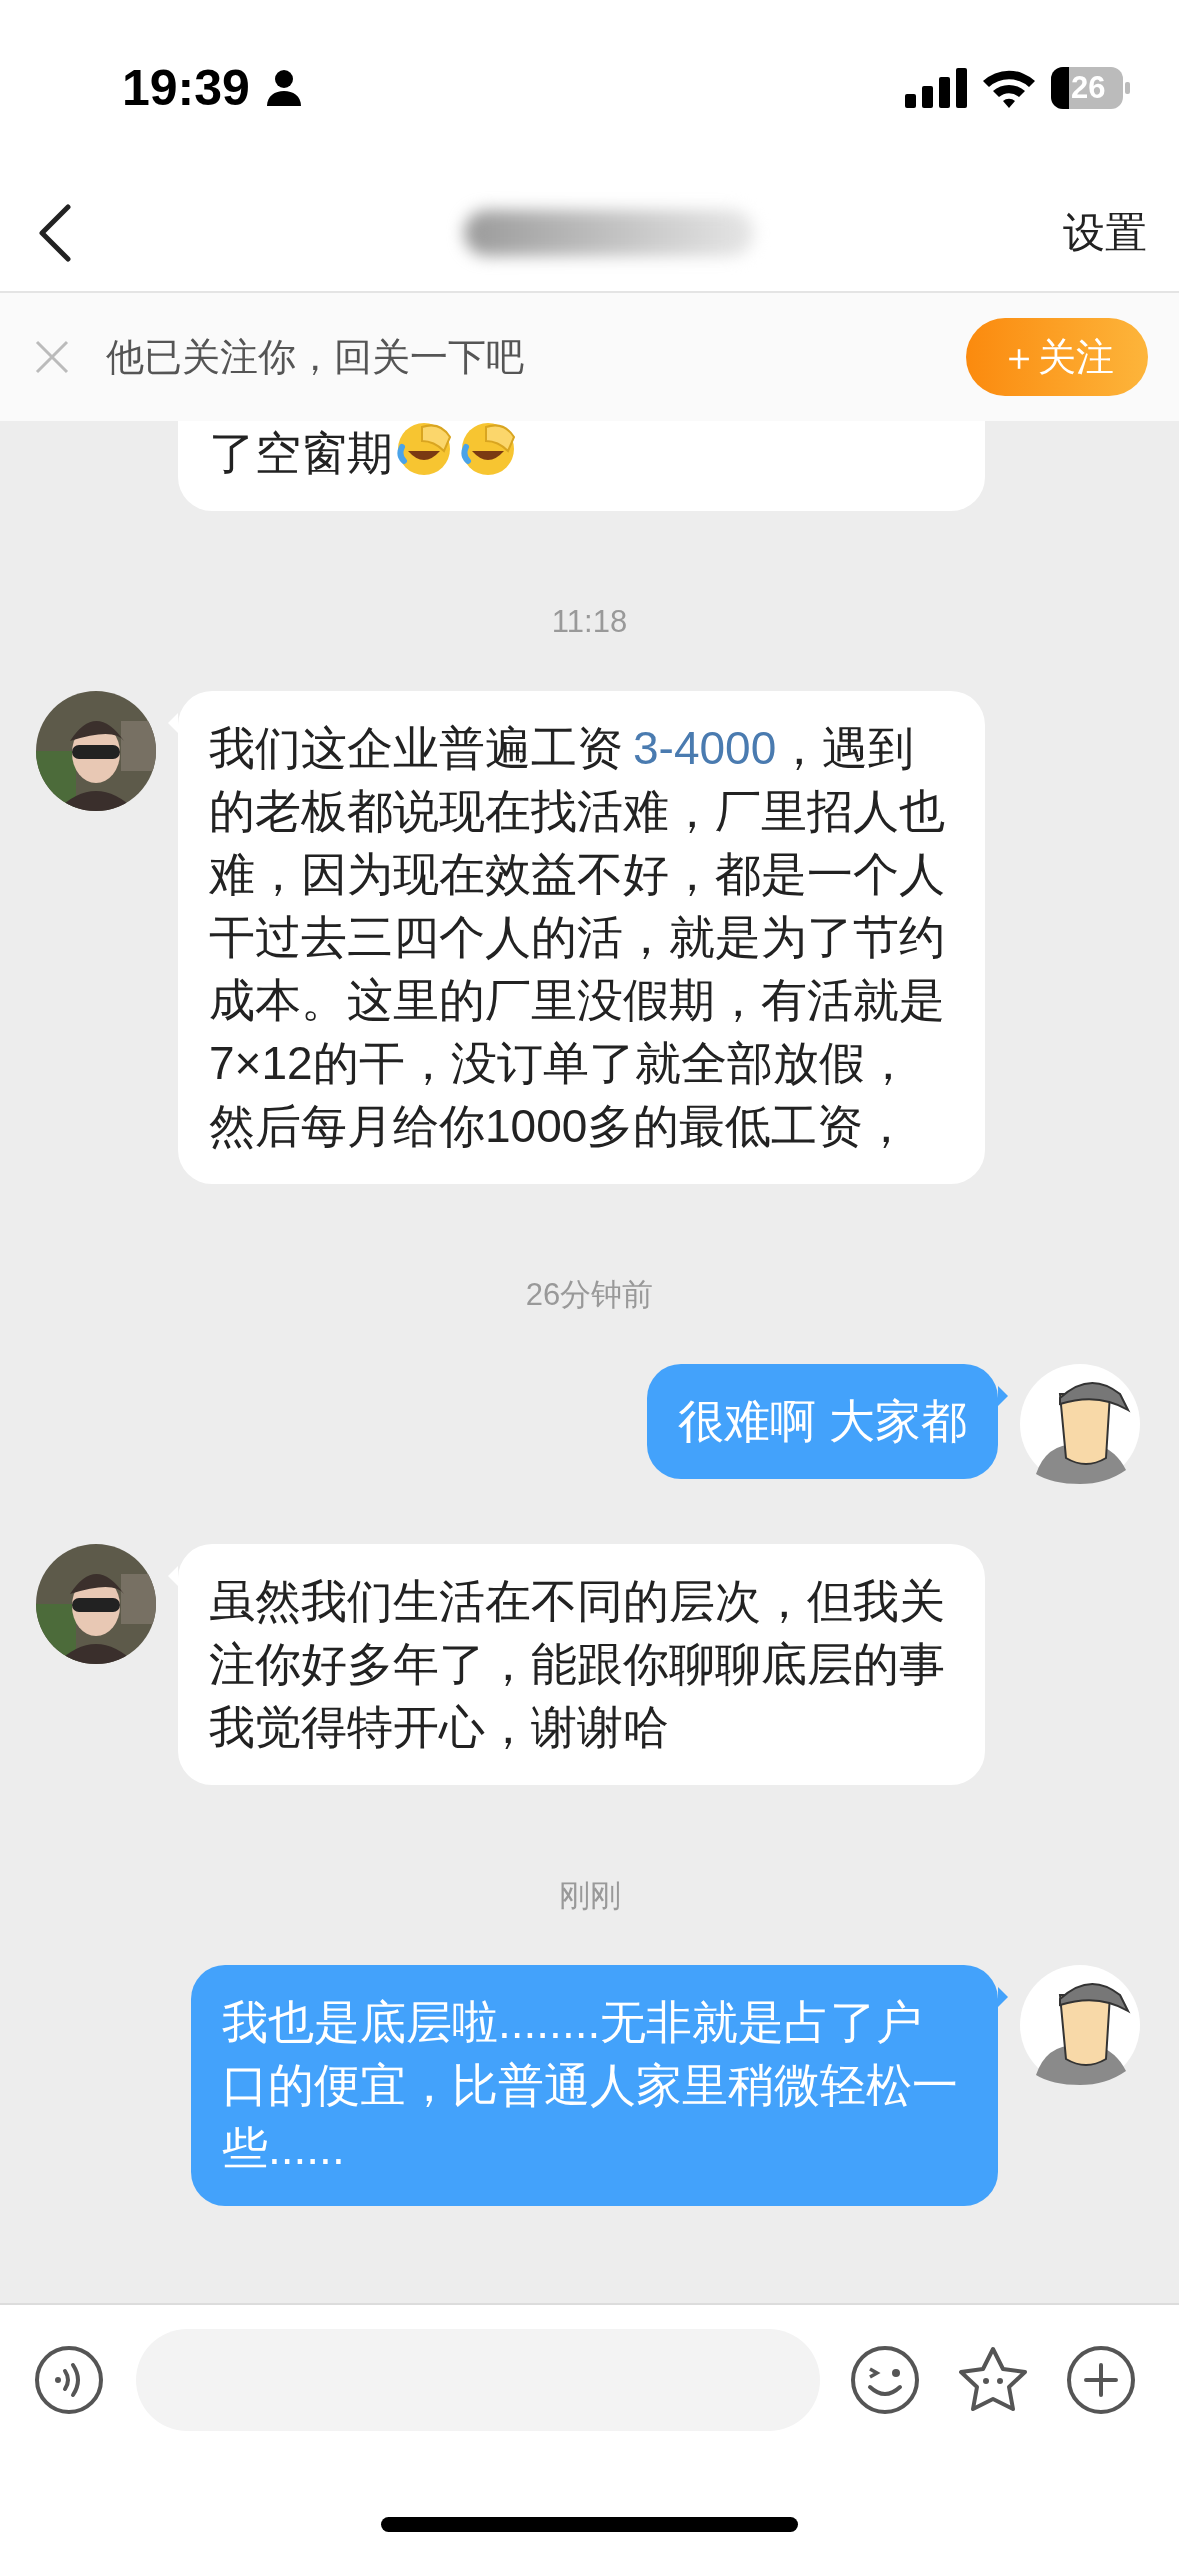 This screenshot has width=1179, height=2556. I want to click on clock-time: 19:39, so click(186, 87).